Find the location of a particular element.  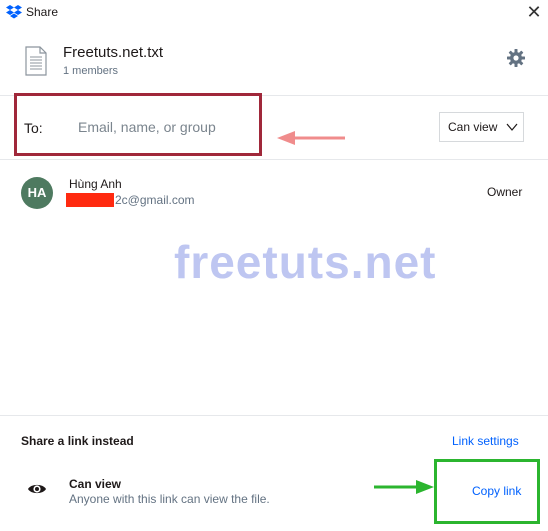

eye-icon is located at coordinates (37, 489).